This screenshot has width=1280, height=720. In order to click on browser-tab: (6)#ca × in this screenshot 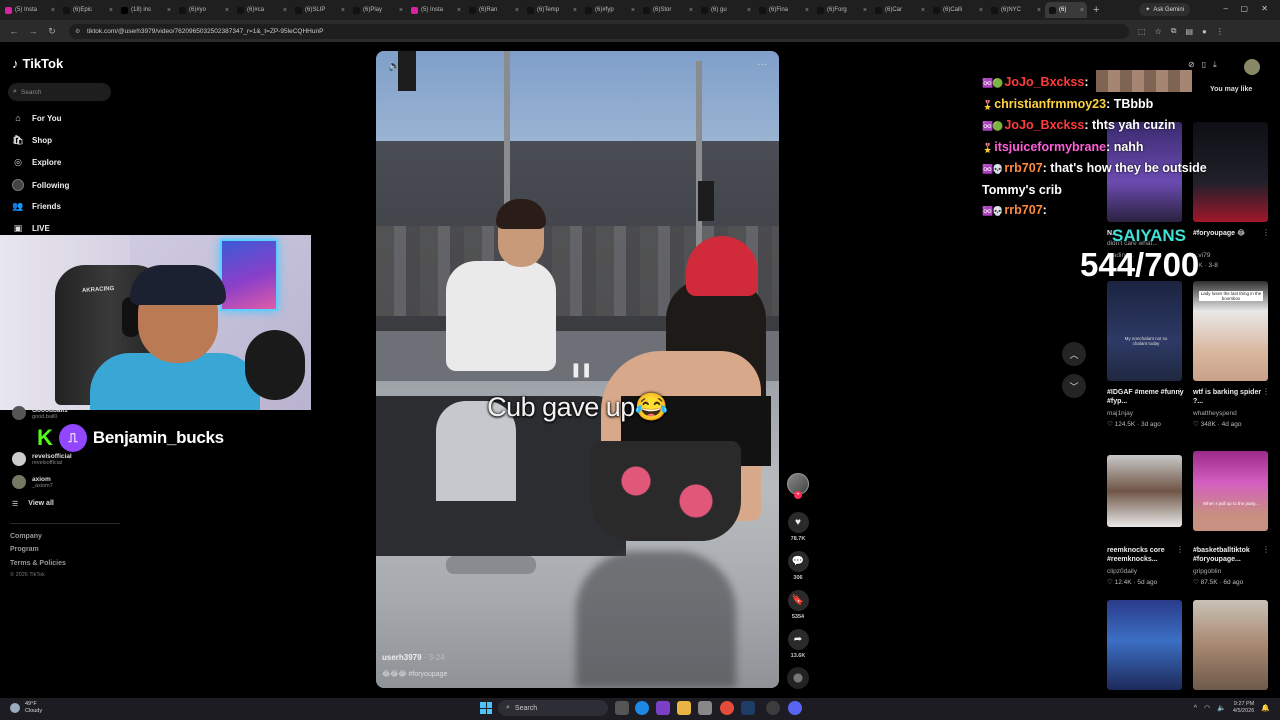, I will do `click(261, 10)`.